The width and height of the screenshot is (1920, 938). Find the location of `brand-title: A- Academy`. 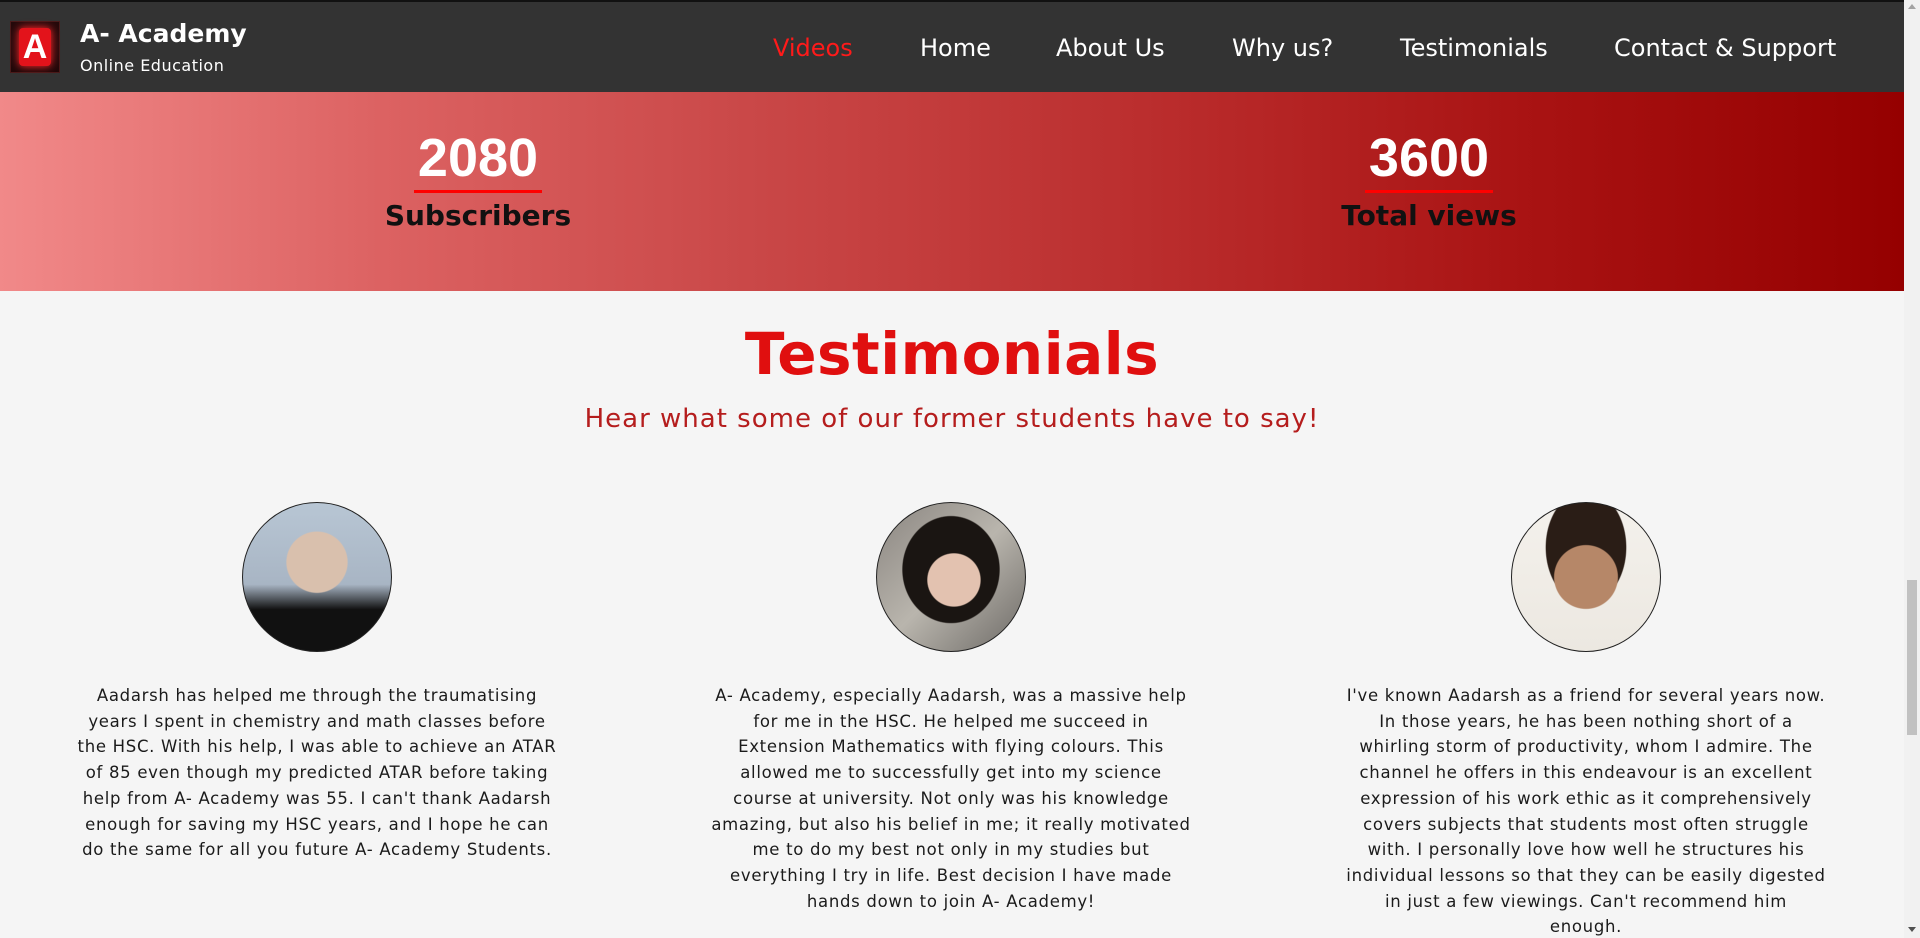

brand-title: A- Academy is located at coordinates (163, 33).